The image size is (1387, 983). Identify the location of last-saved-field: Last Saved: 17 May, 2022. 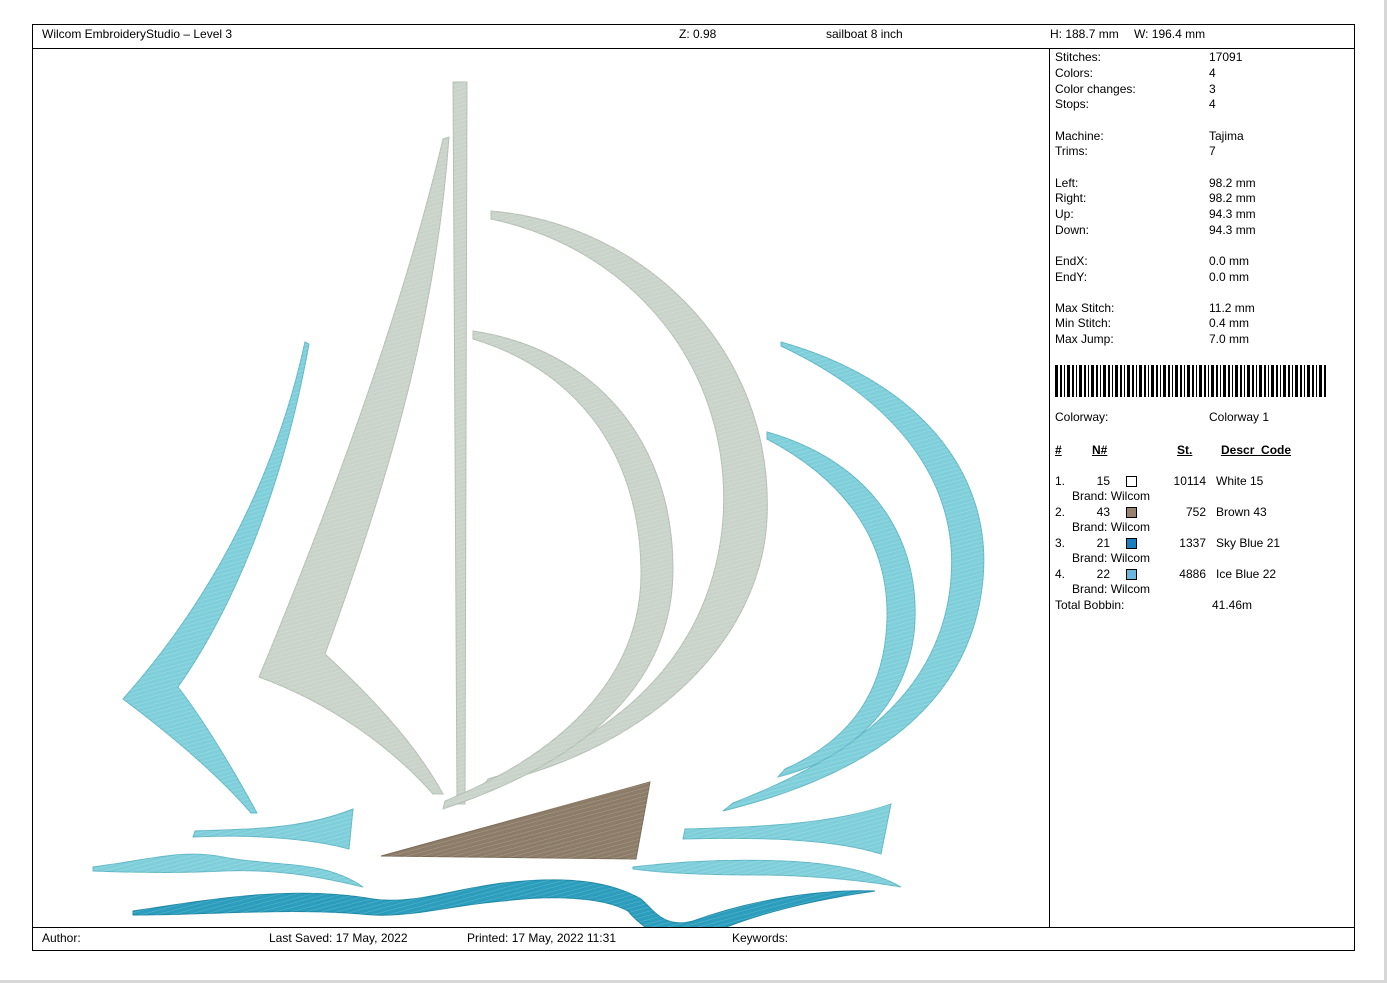
(338, 938).